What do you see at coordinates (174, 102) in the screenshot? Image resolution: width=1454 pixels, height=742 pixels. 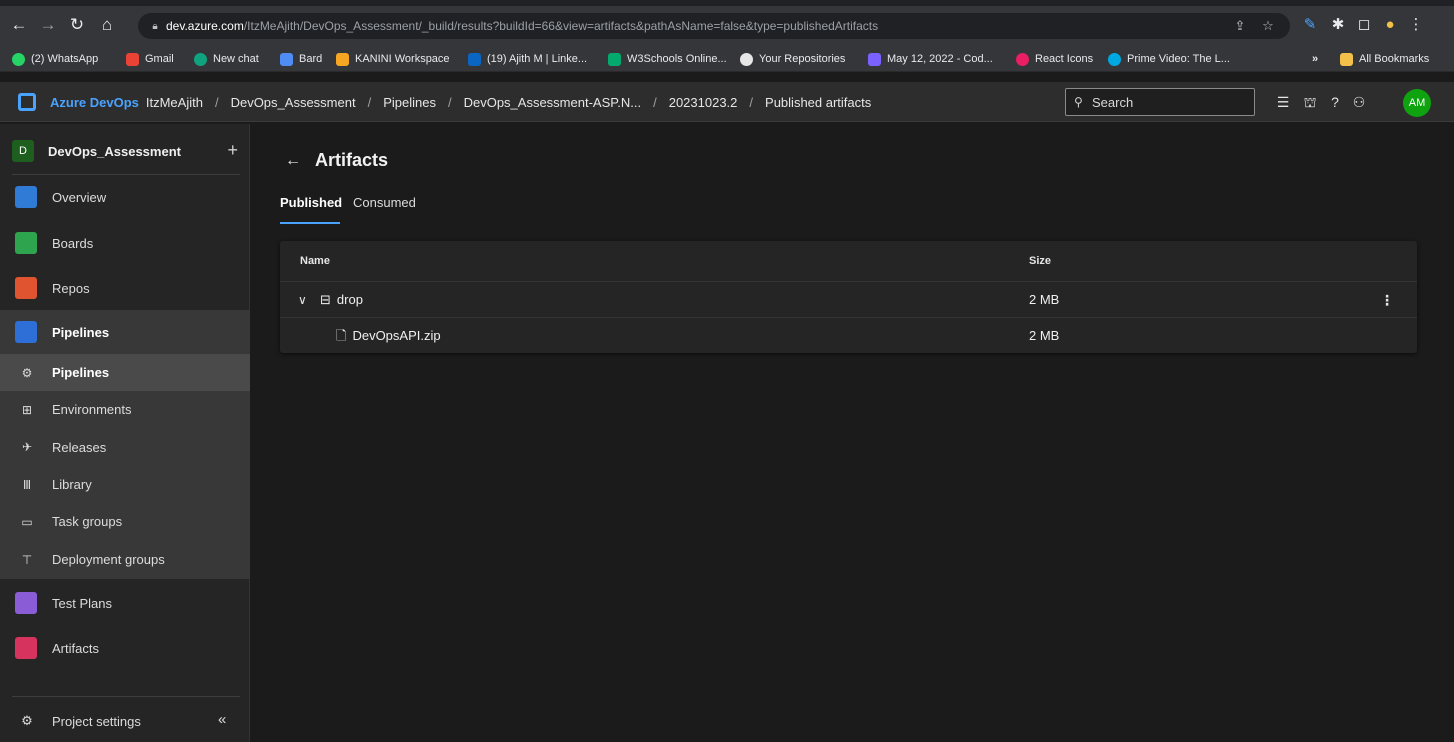 I see `breadcrumb-org: ItzMeAjith` at bounding box center [174, 102].